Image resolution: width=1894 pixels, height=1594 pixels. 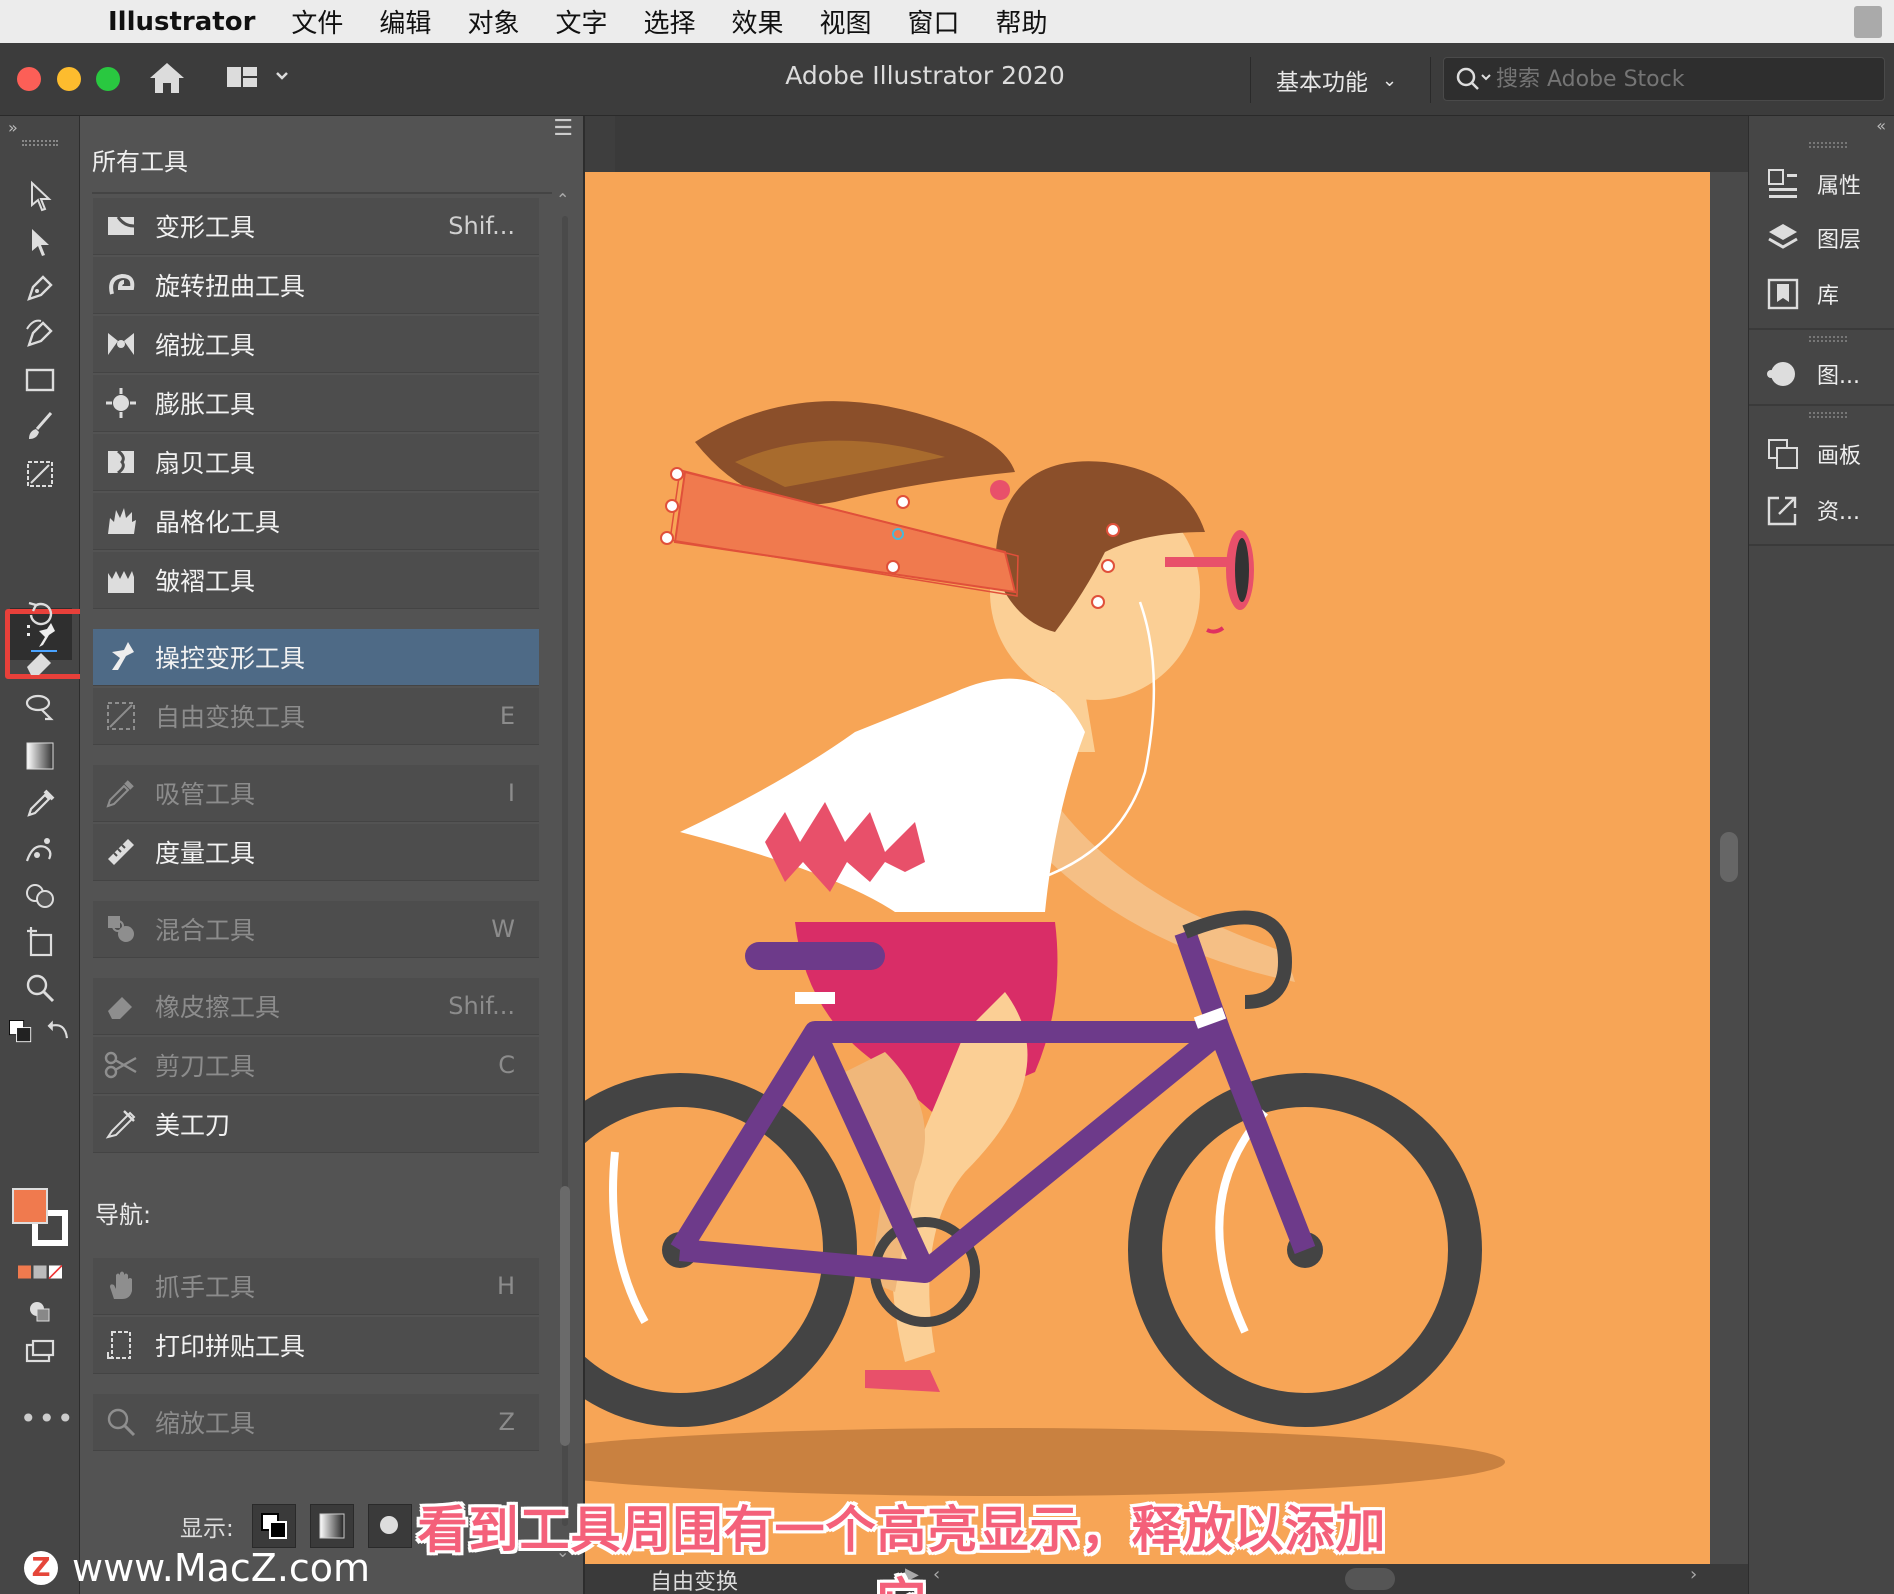 What do you see at coordinates (40, 988) in the screenshot?
I see `zoom-tool` at bounding box center [40, 988].